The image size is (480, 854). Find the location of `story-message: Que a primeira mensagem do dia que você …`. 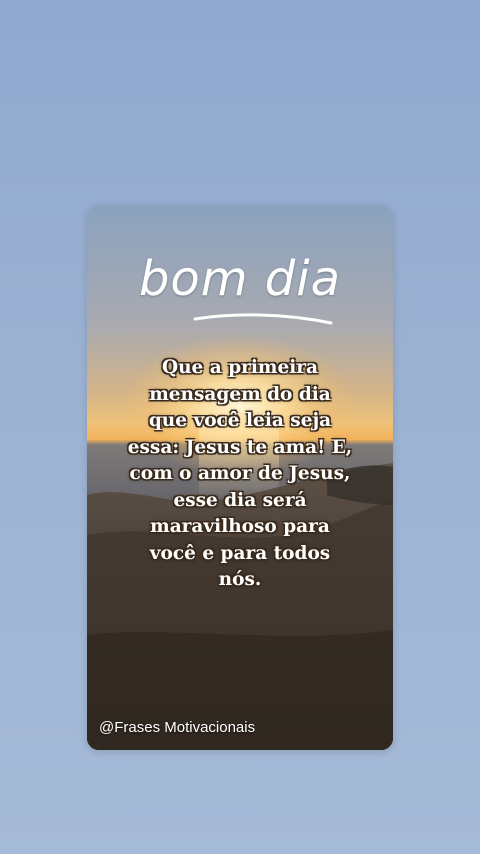

story-message: Que a primeira mensagem do dia que você … is located at coordinates (240, 473).